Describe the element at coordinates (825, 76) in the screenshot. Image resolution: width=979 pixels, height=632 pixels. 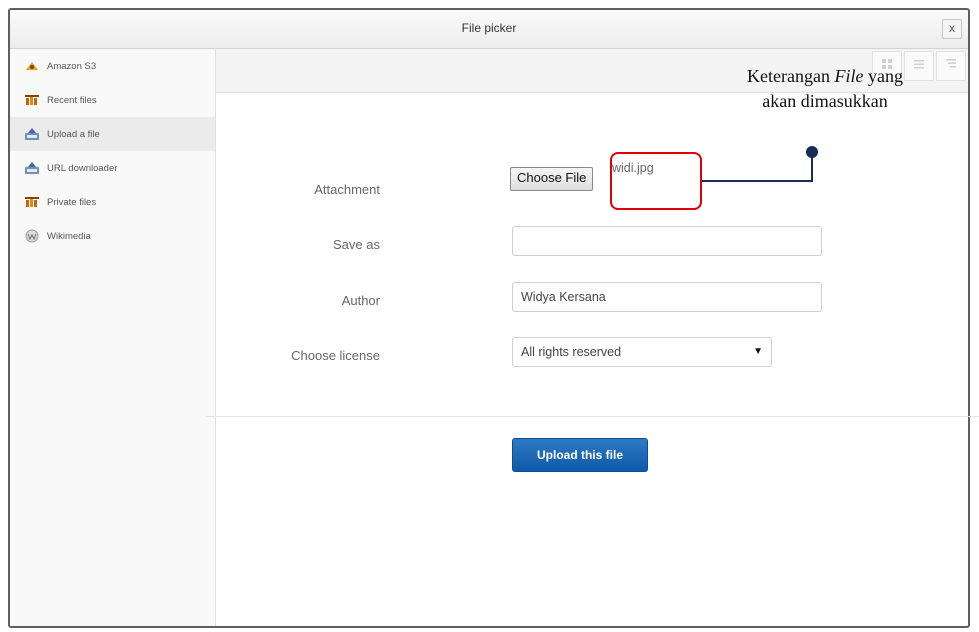
I see `annotation-line-1: Keterangan File yang` at that location.